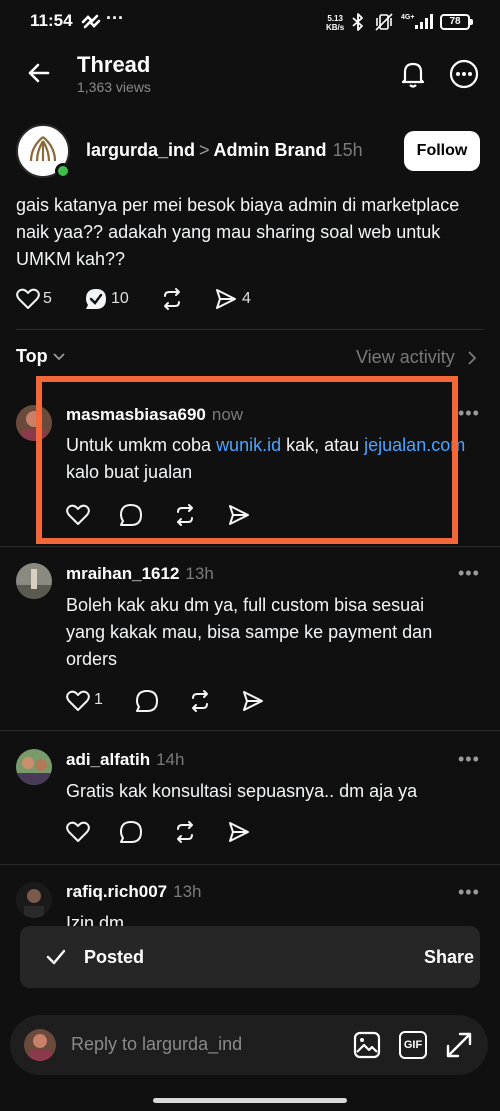 This screenshot has height=1111, width=500. I want to click on reply-username: adi_alfatih 14h, so click(125, 760).